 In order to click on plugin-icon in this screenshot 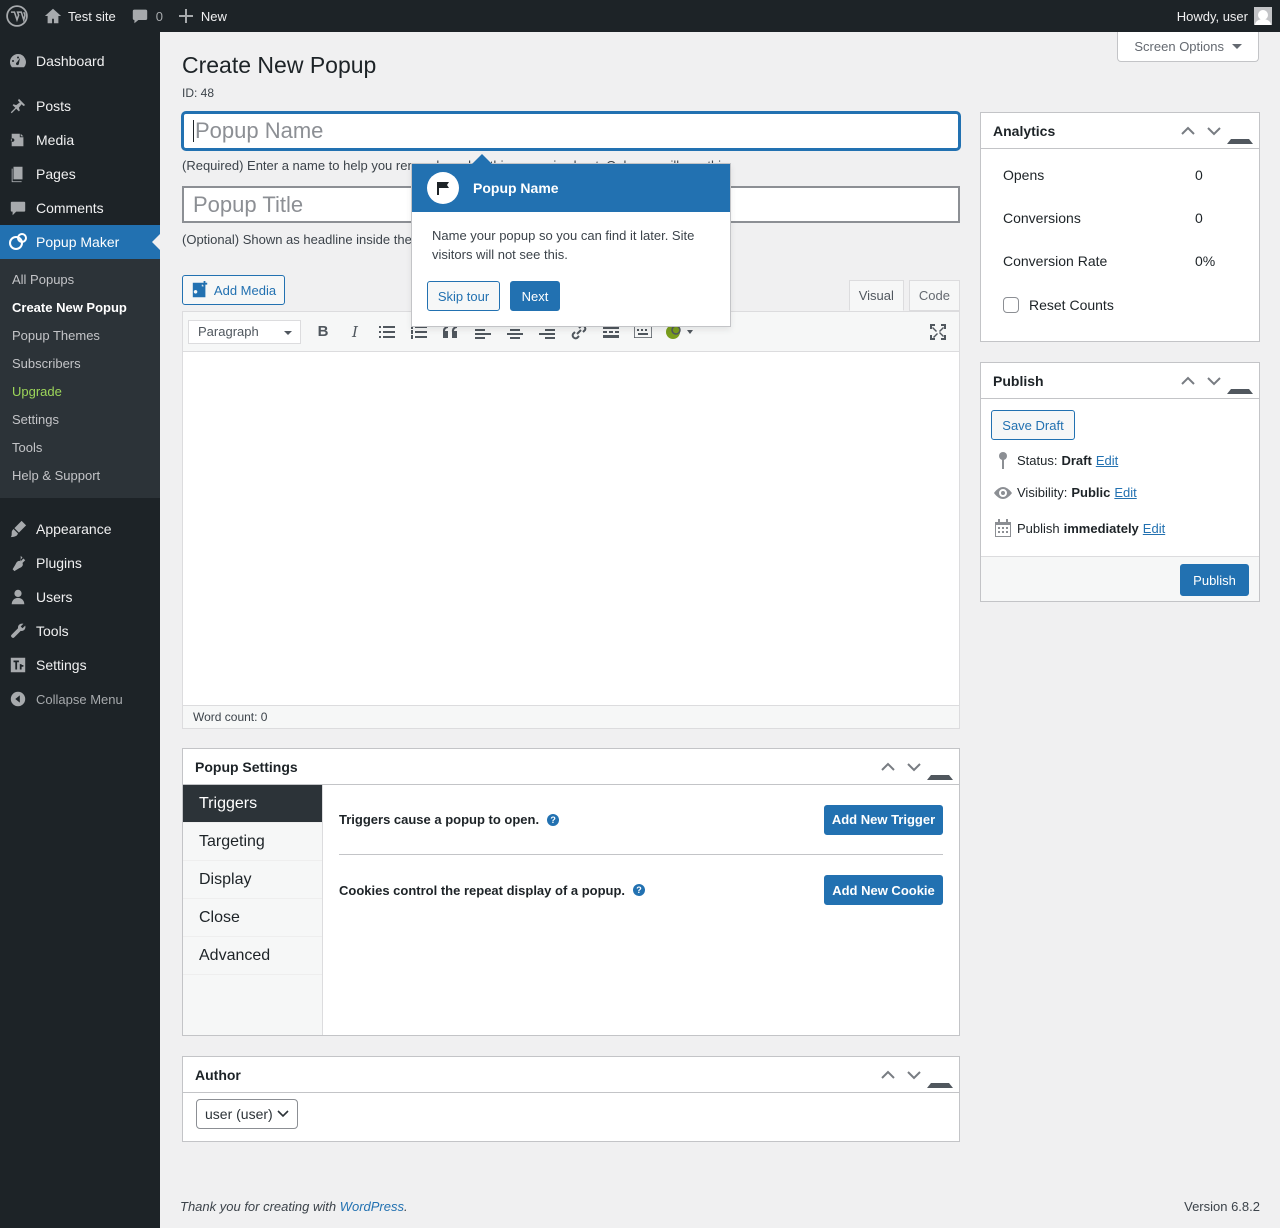, I will do `click(19, 563)`.